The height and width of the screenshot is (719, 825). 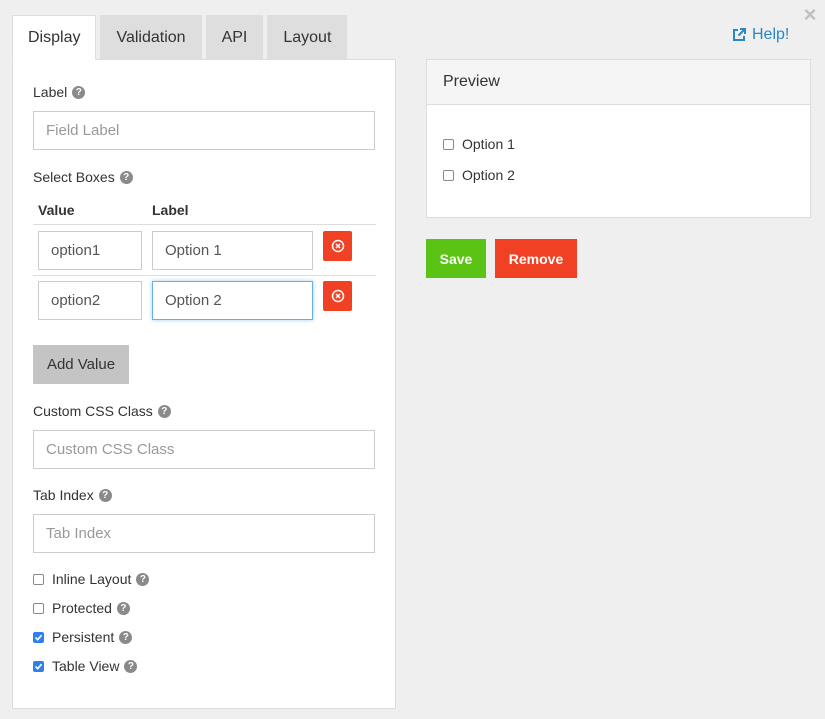 I want to click on tab-validation: Validation, so click(x=151, y=37).